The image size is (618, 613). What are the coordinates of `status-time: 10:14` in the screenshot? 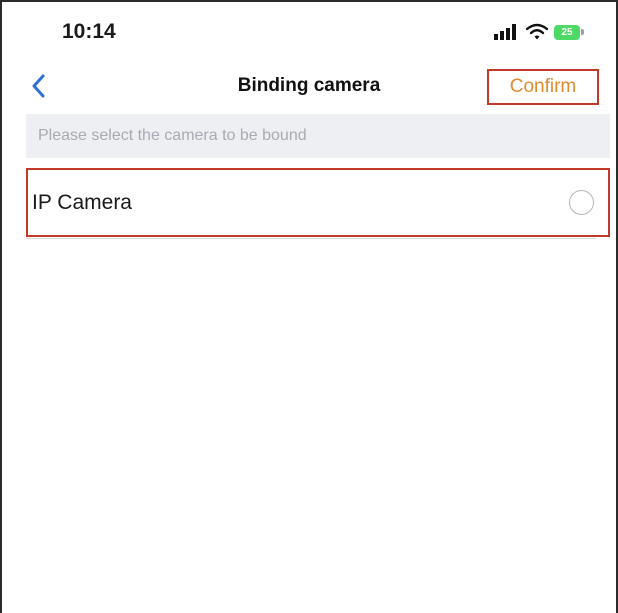 It's located at (89, 31).